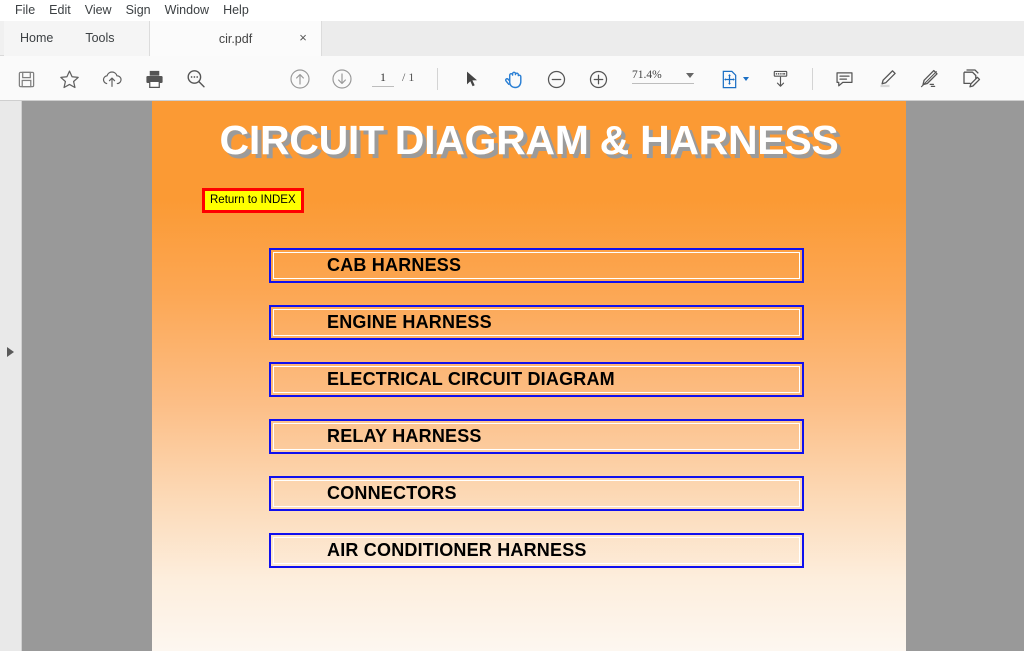  I want to click on page-number-input, so click(383, 78).